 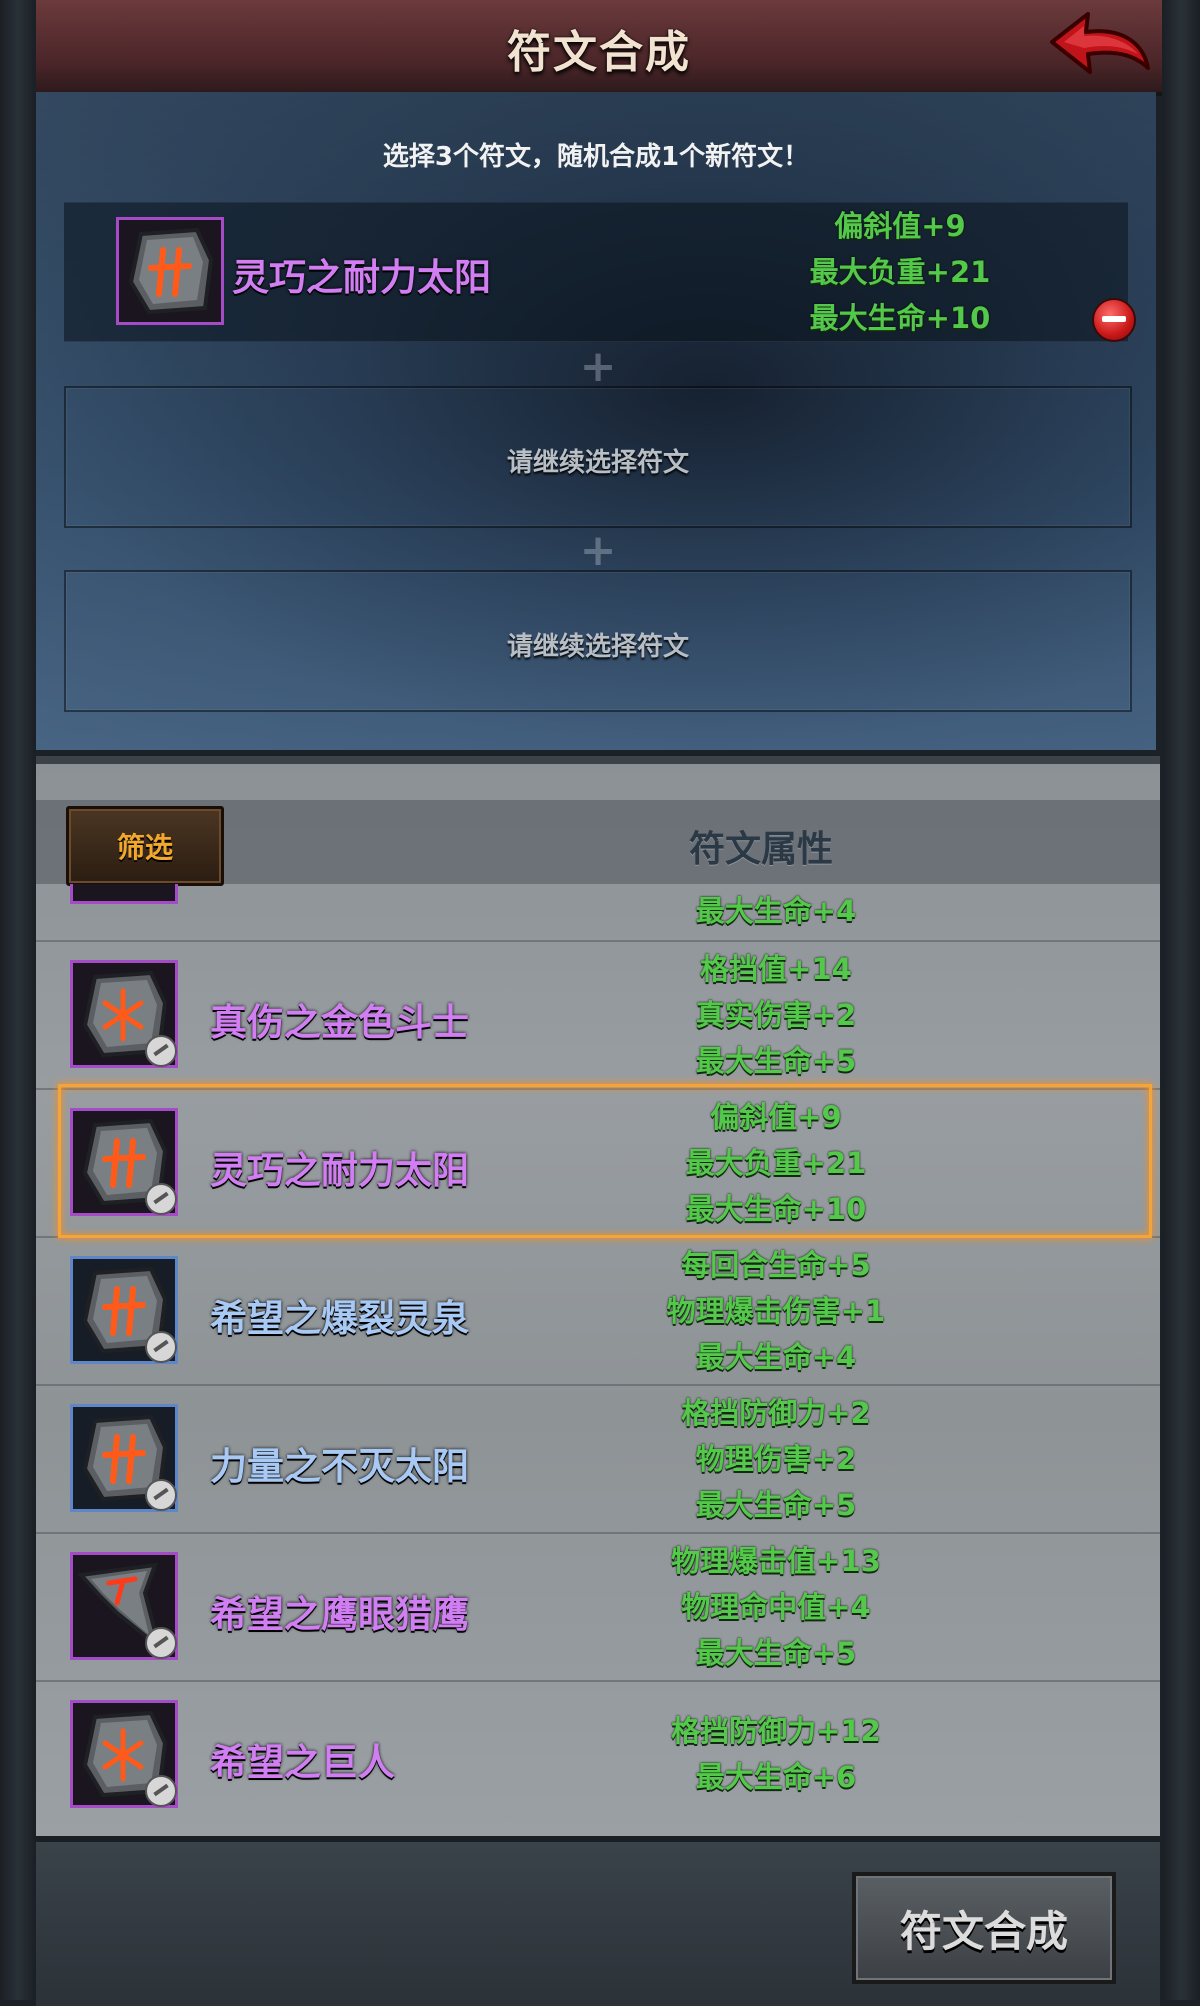 I want to click on stat-line: 物理爆击伤害+1, so click(x=776, y=1311).